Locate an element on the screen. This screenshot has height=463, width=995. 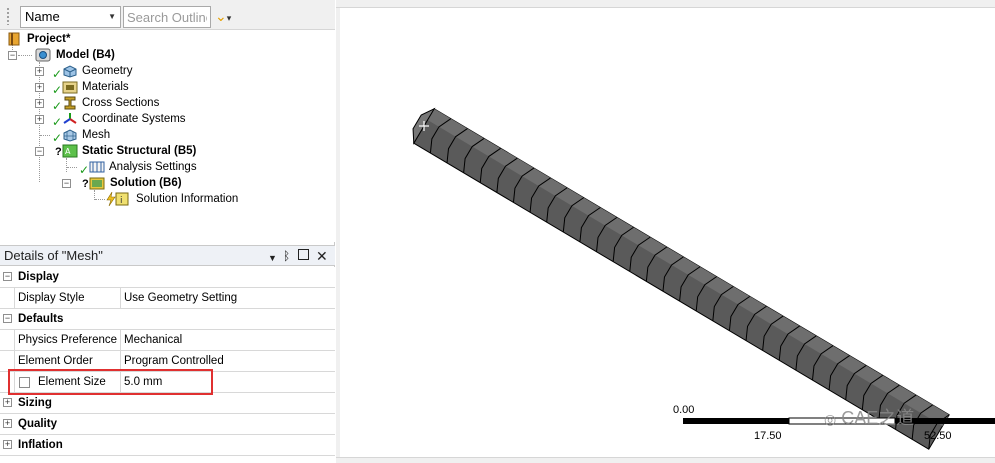
scale-label-mid: 17.50 is located at coordinates (768, 436).